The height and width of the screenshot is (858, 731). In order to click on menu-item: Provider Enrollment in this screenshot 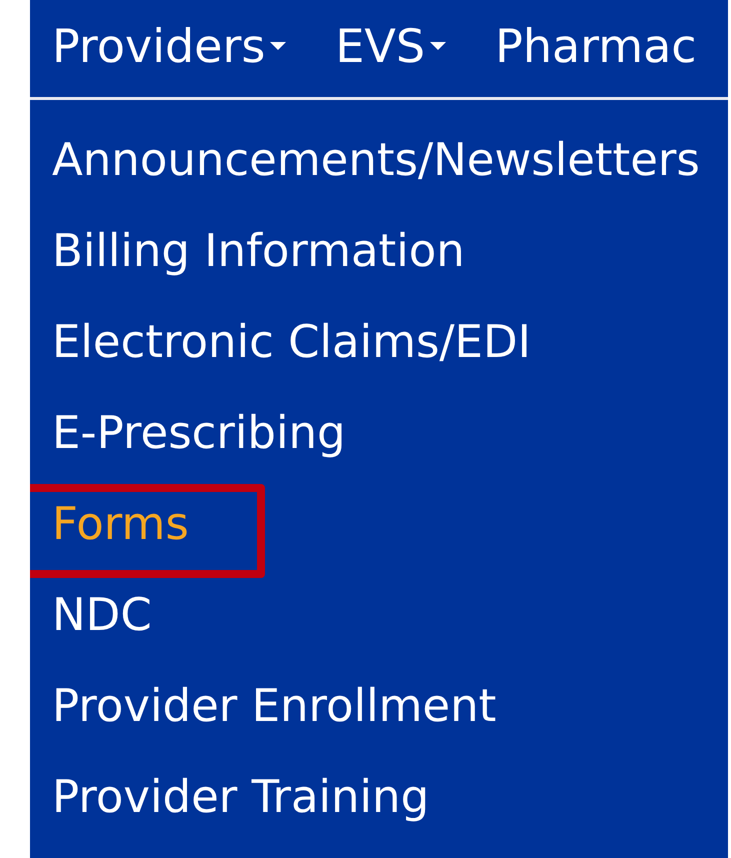, I will do `click(274, 705)`.